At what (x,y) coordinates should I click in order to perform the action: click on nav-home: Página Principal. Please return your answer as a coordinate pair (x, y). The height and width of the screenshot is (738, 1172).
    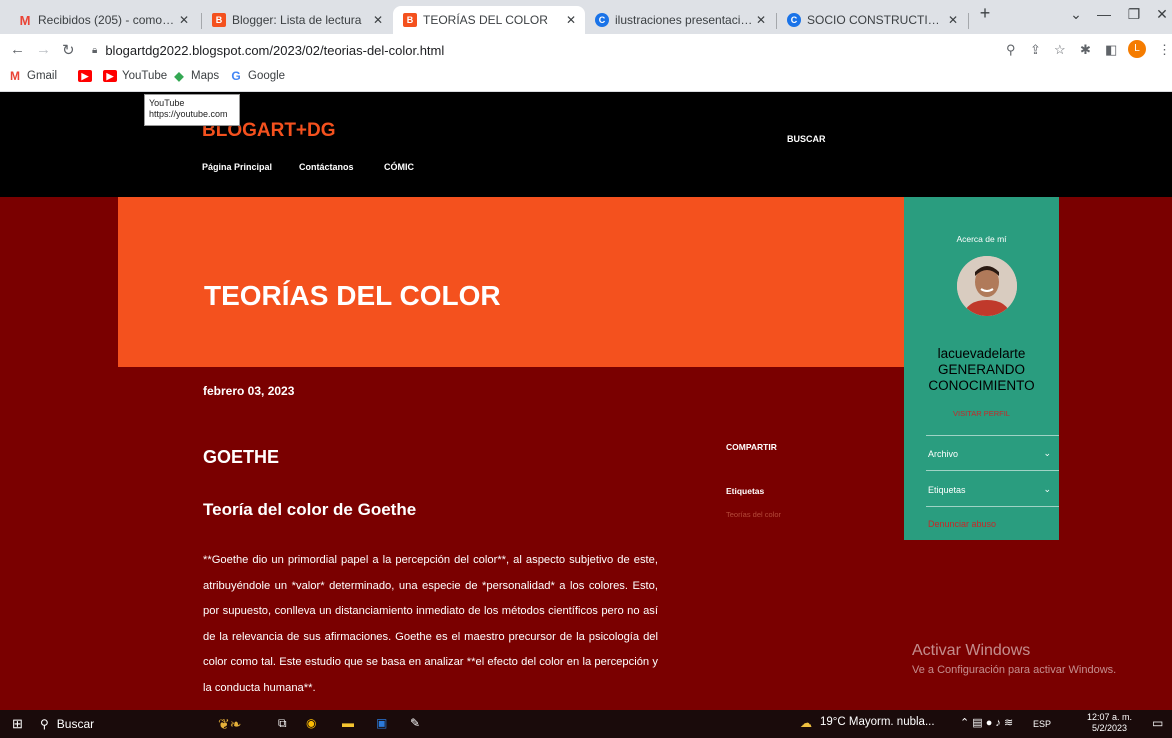
    Looking at the image, I should click on (237, 167).